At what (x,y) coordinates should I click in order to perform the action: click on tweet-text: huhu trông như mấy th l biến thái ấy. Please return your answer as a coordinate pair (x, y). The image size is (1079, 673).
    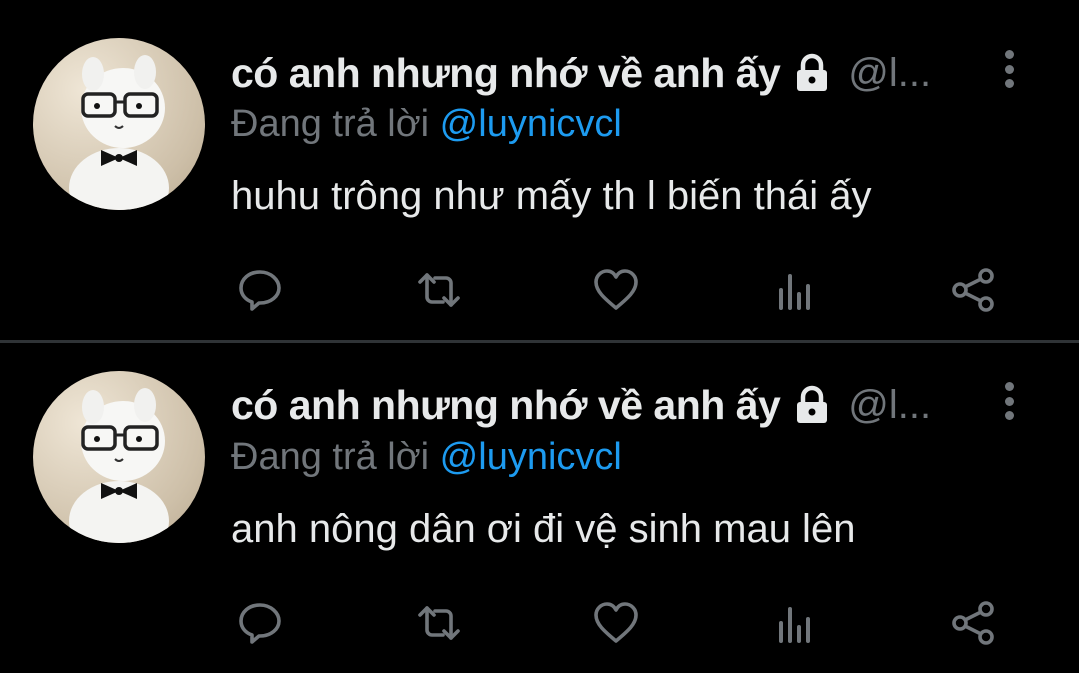
    Looking at the image, I should click on (551, 196).